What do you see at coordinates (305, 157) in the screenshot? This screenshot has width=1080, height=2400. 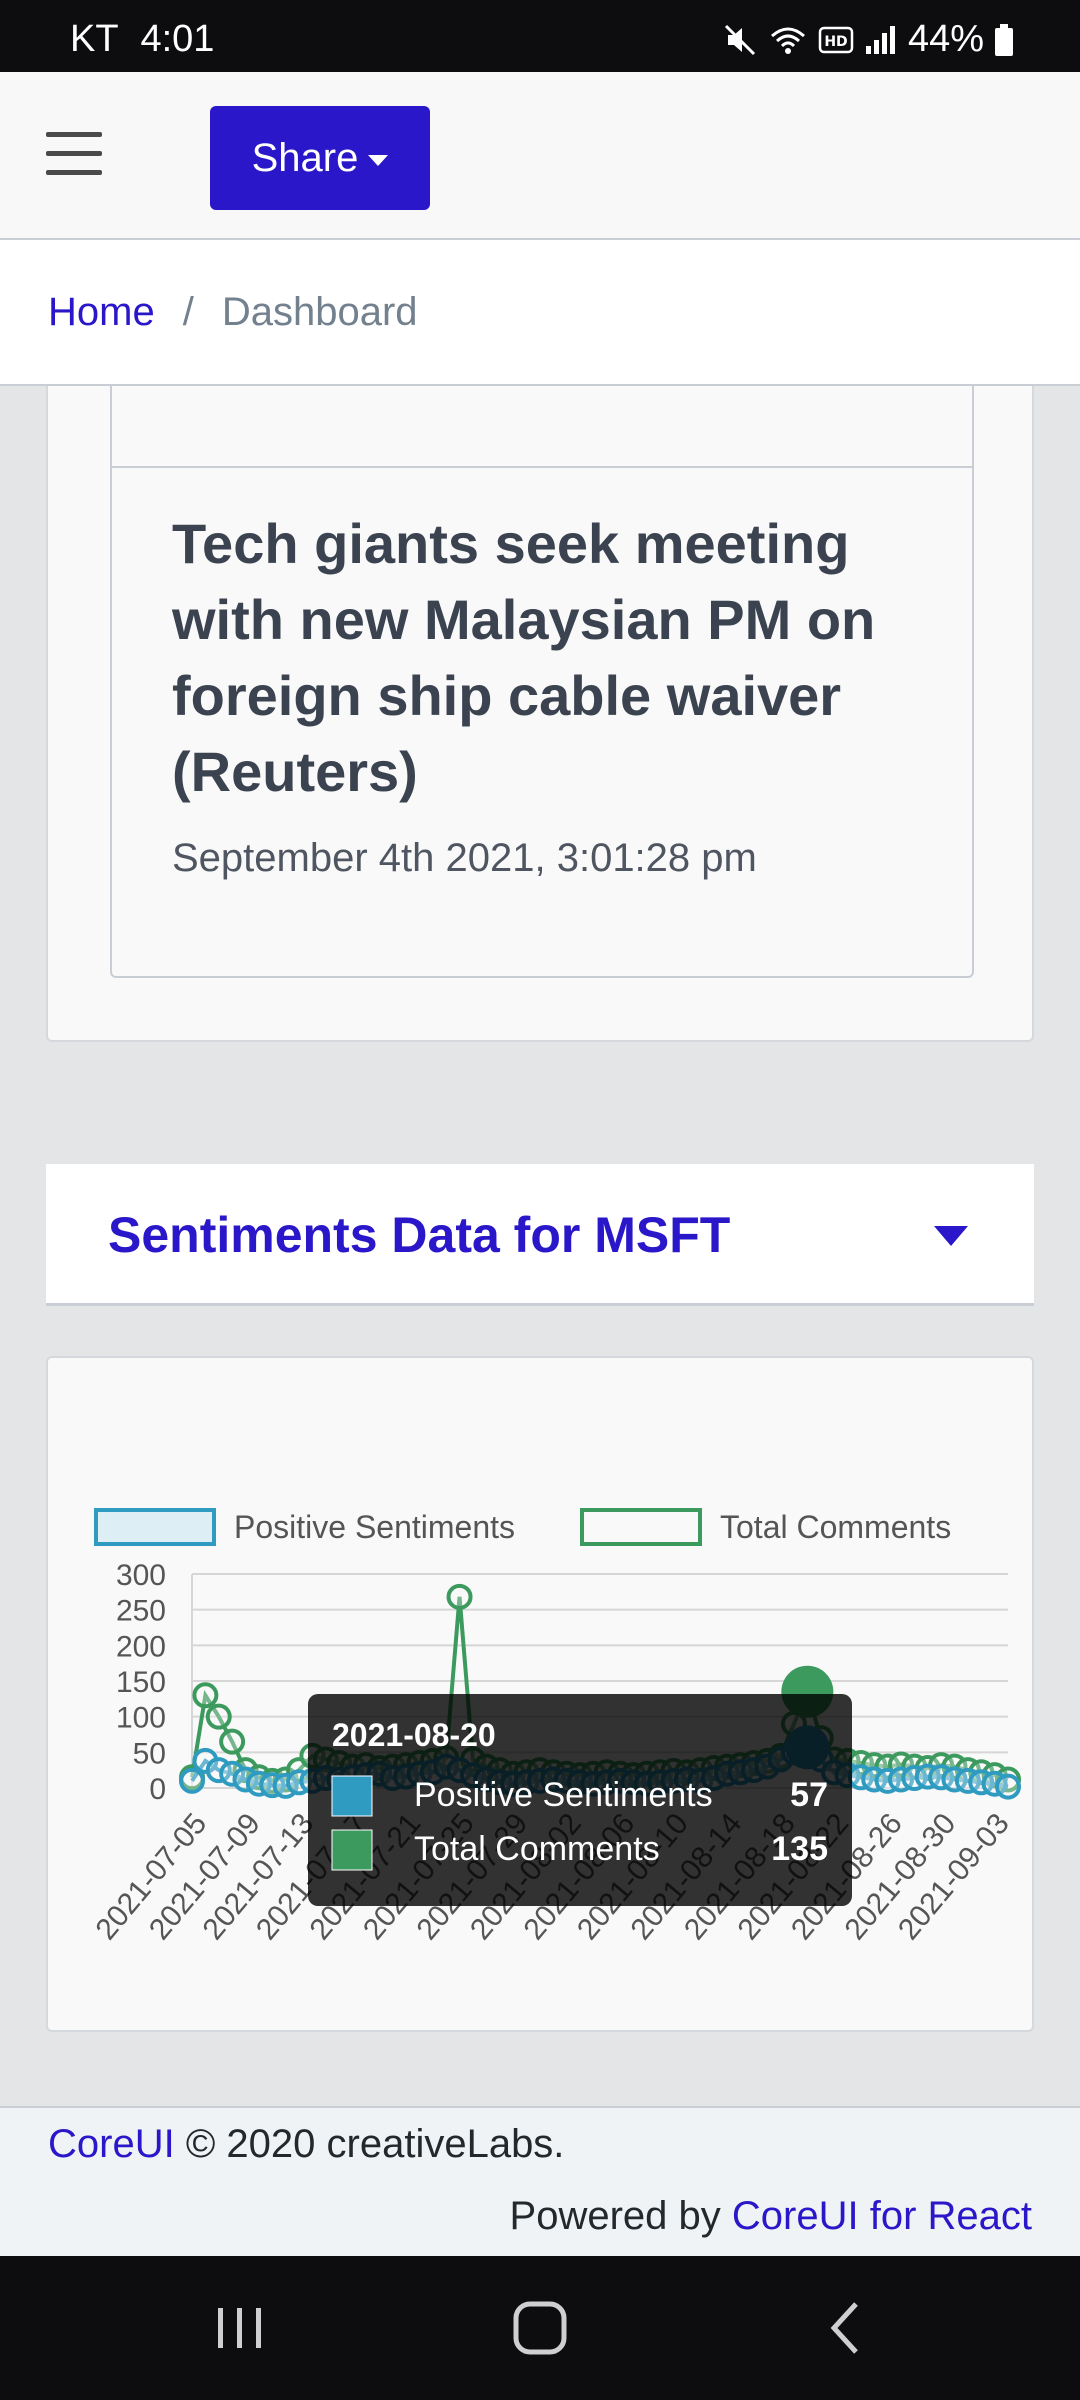 I see `share-label: Share` at bounding box center [305, 157].